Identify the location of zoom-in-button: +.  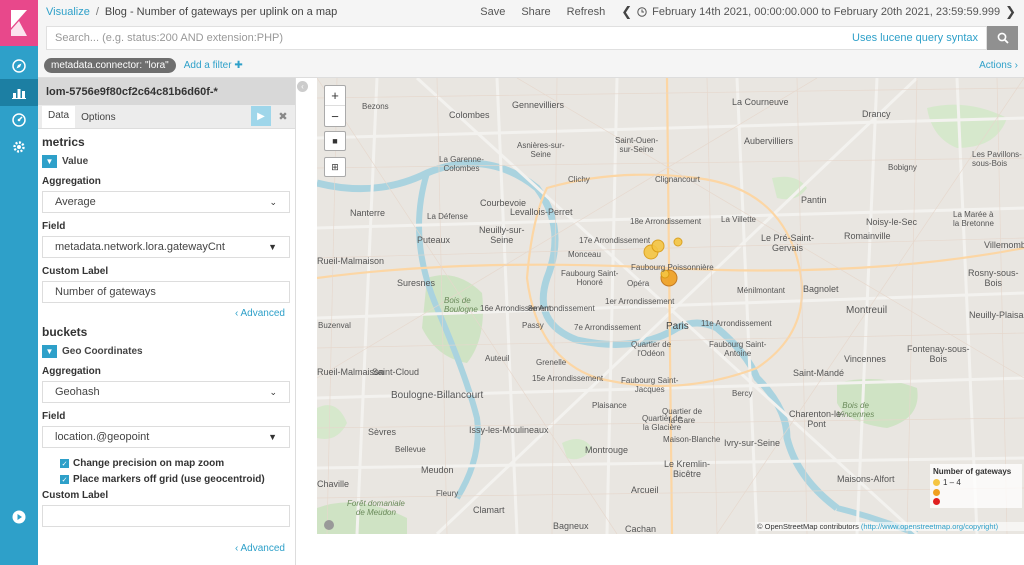
(335, 96).